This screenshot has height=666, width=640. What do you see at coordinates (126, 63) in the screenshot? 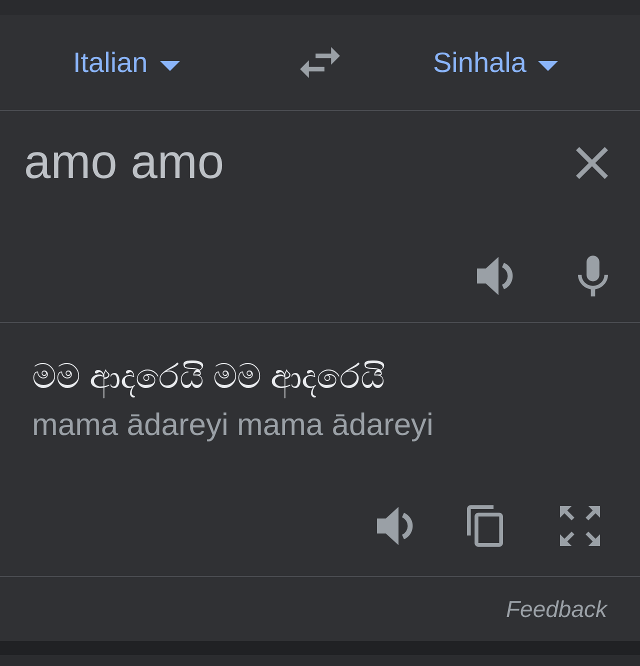
I see `source-language-button: Italian` at bounding box center [126, 63].